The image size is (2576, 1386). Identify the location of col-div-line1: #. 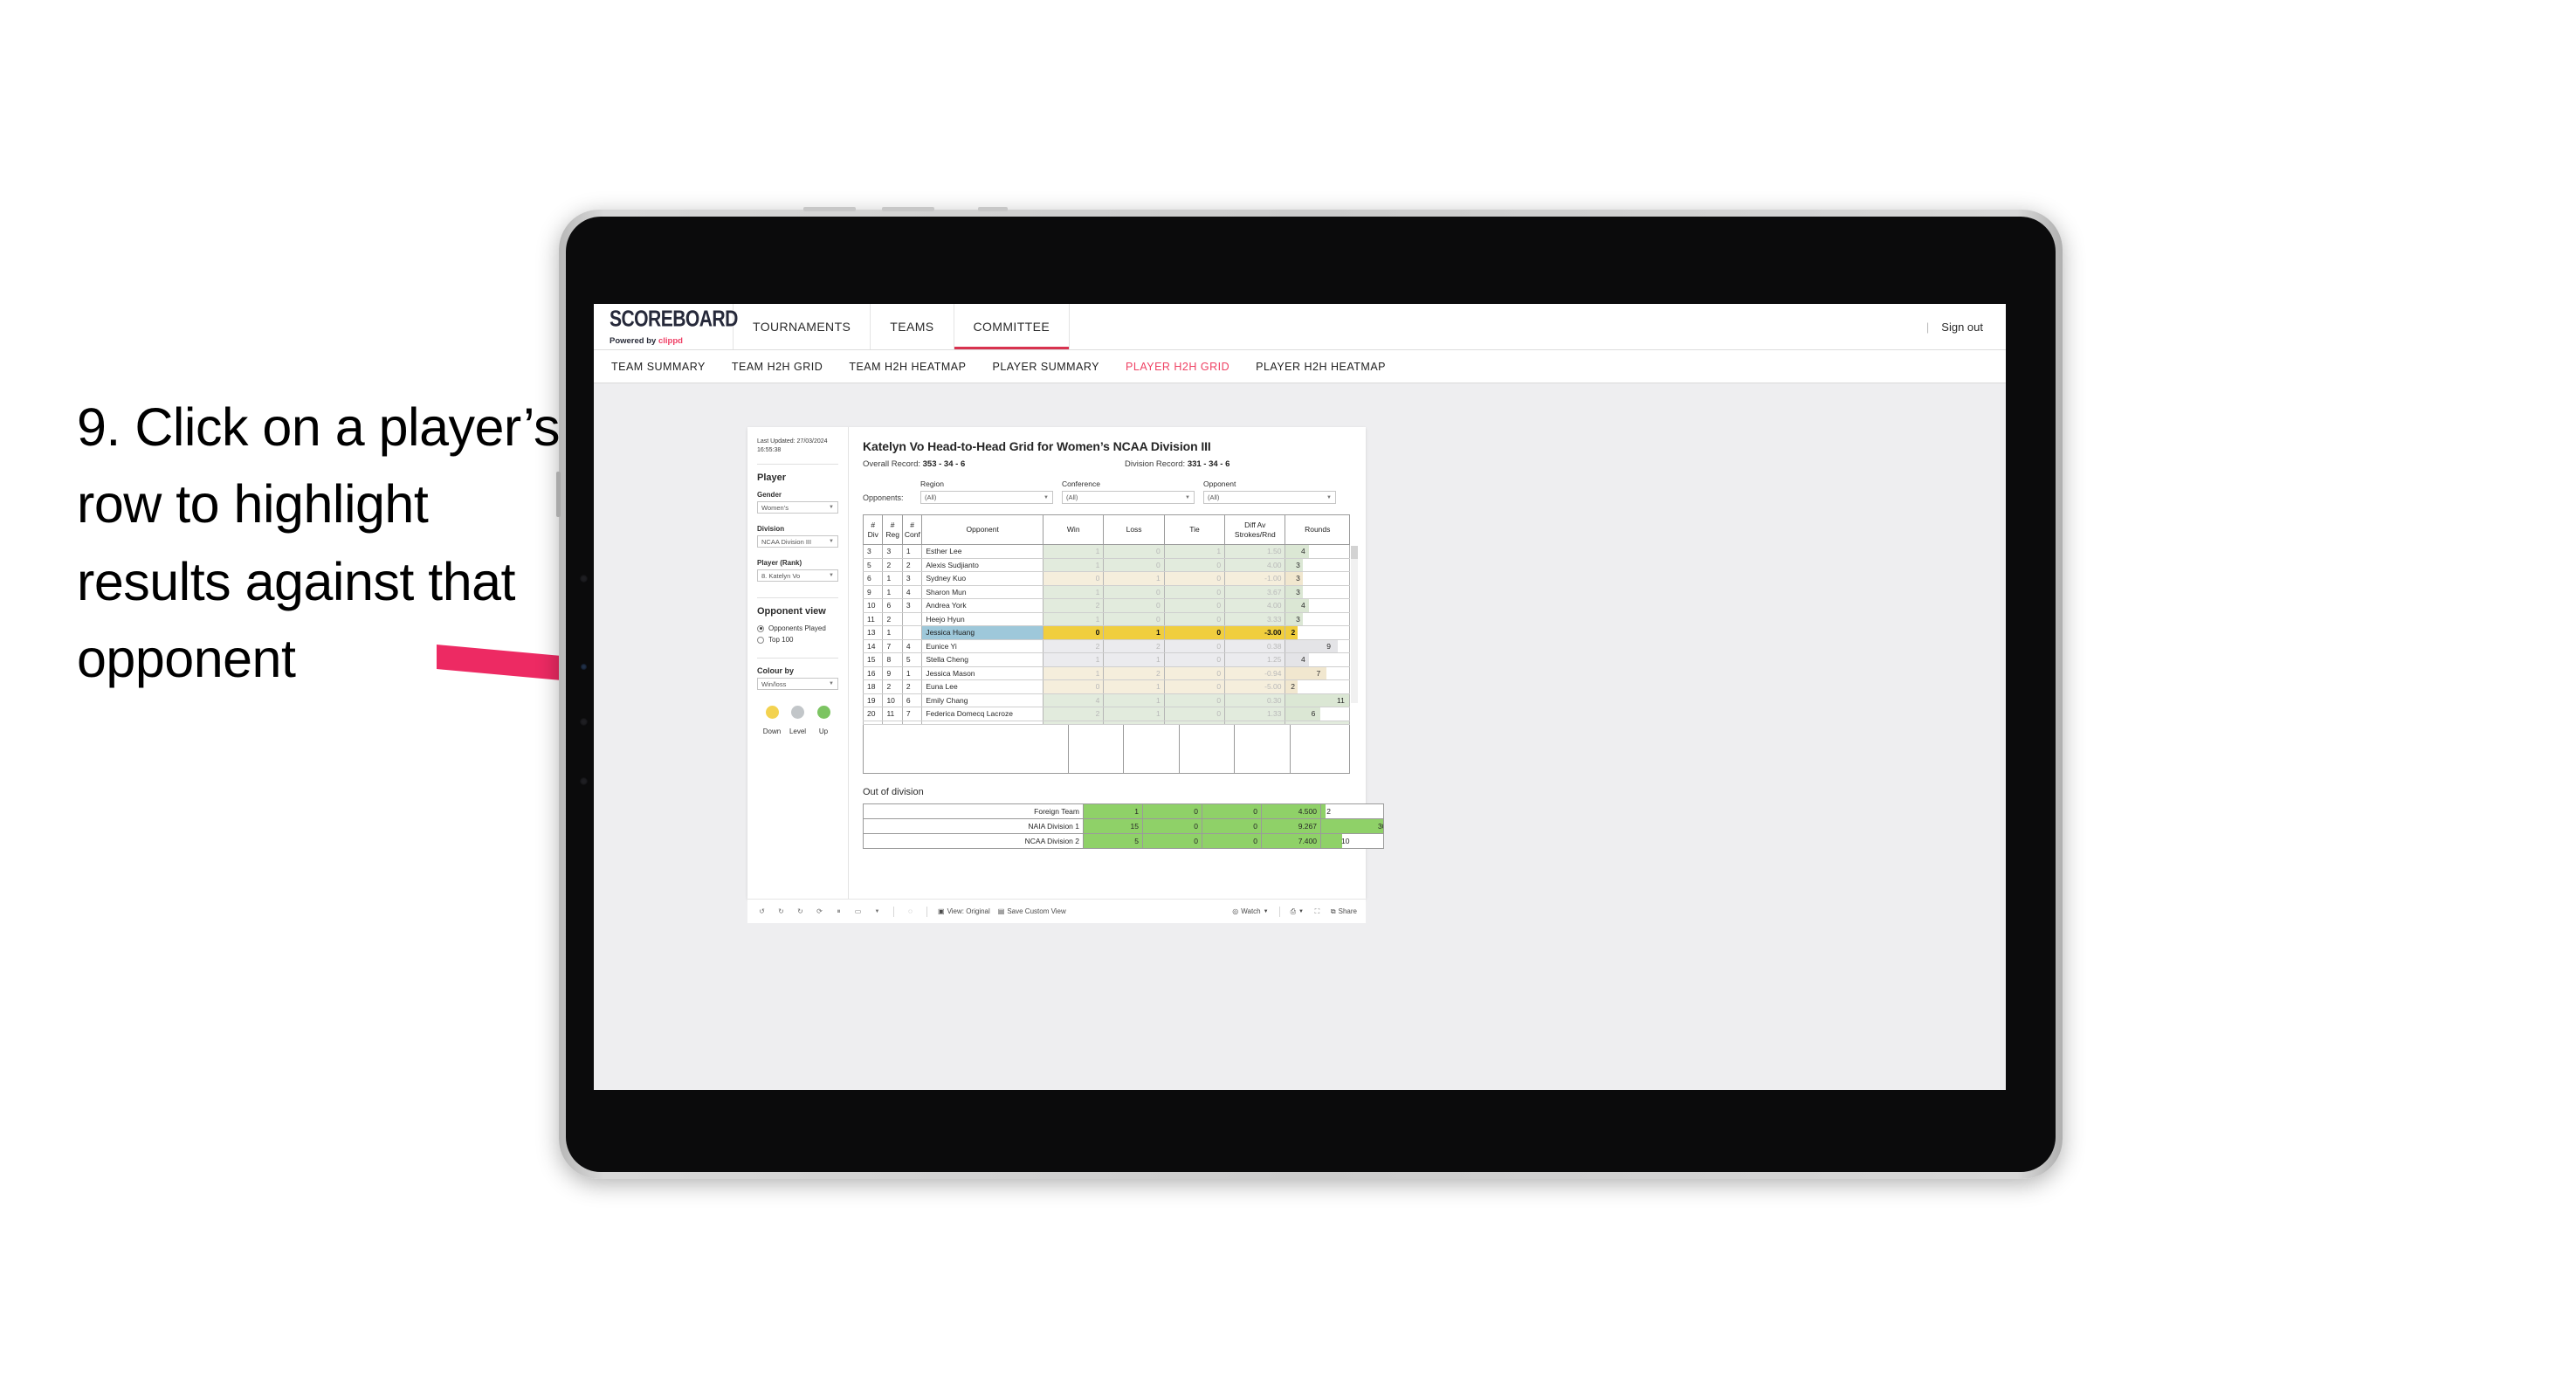
(873, 524).